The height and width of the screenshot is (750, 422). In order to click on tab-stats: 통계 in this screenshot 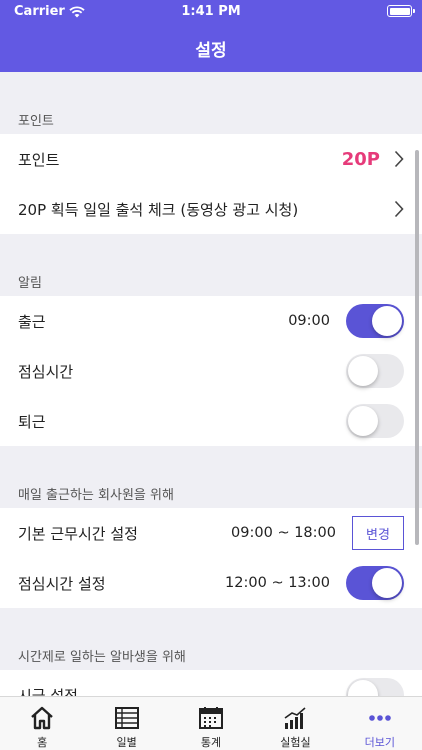, I will do `click(211, 723)`.